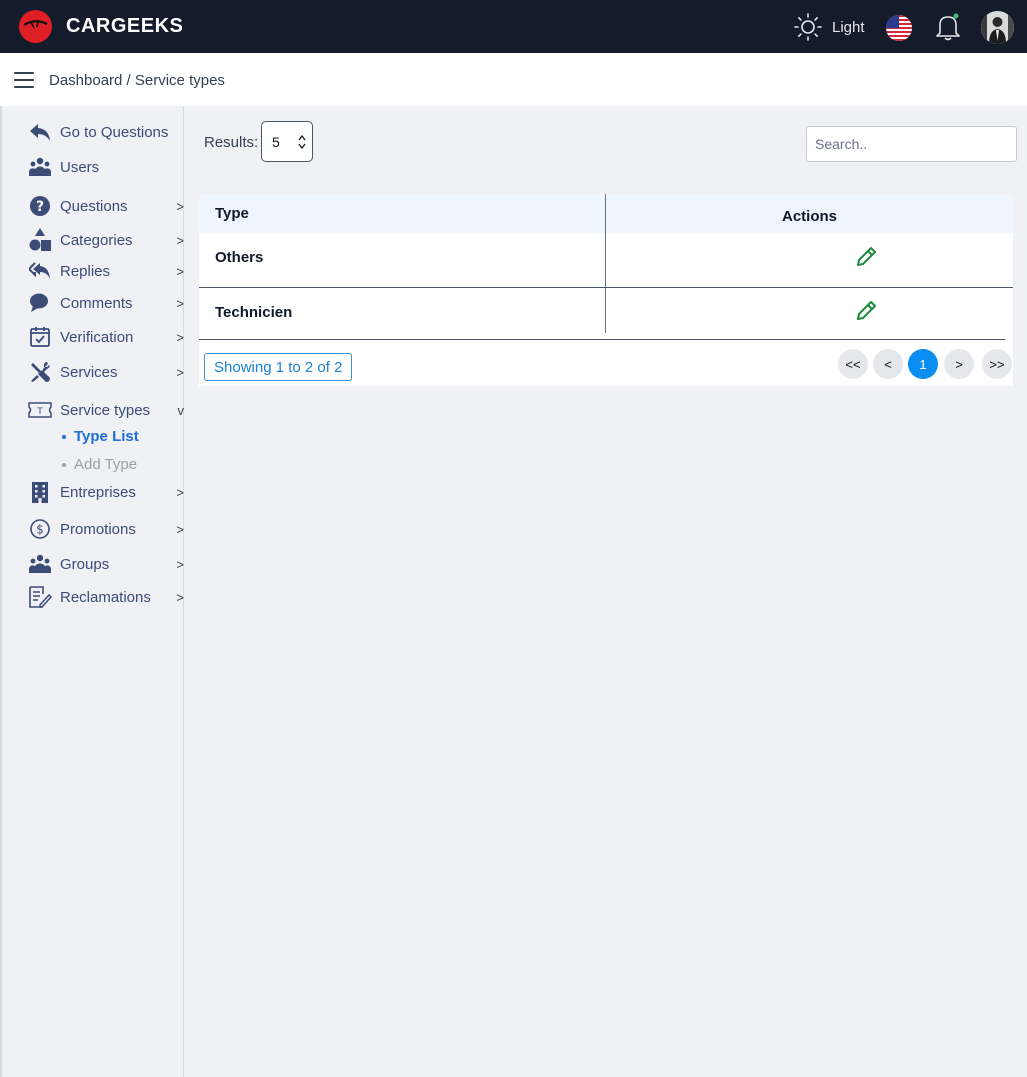 This screenshot has width=1027, height=1077. Describe the element at coordinates (99, 464) in the screenshot. I see `sidebar-subitem-add-type: Add Type` at that location.